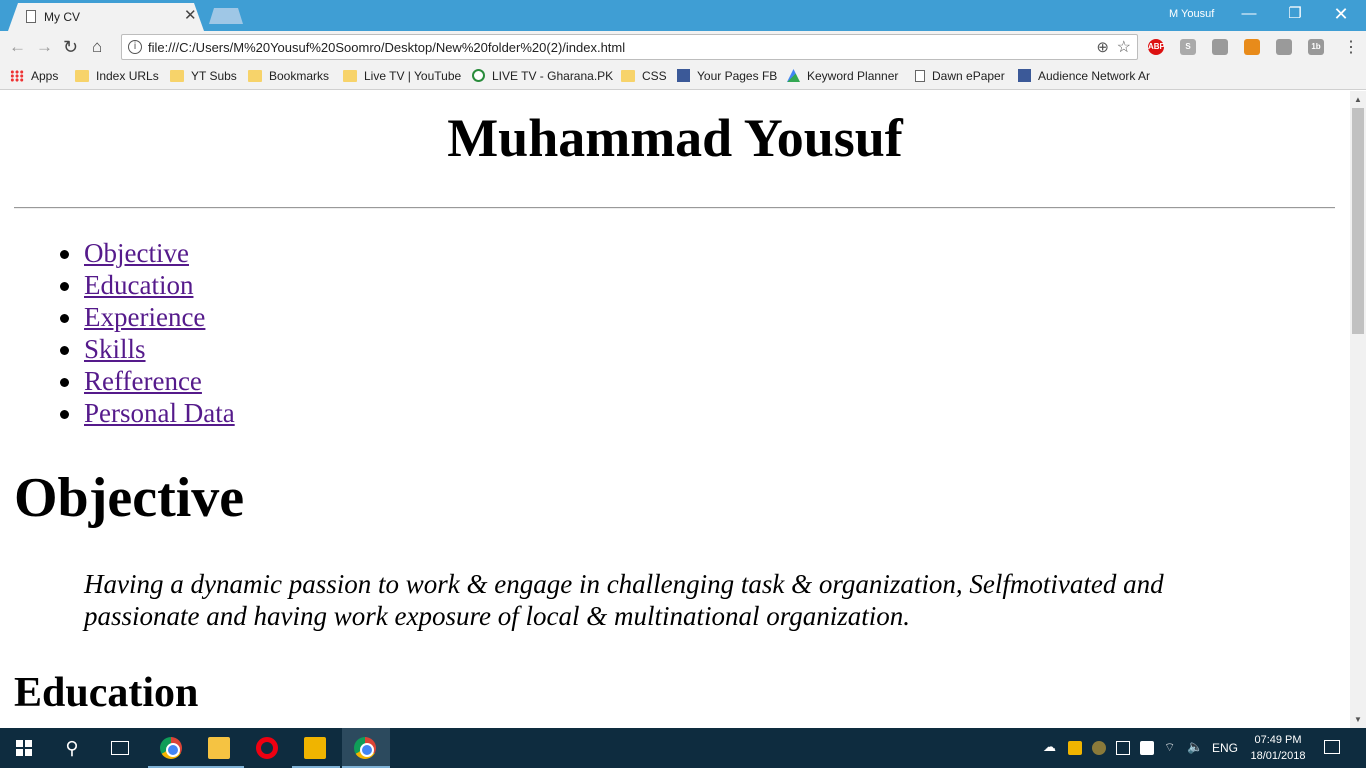 The image size is (1366, 768). I want to click on bookmark-apps: Apps, so click(34, 76).